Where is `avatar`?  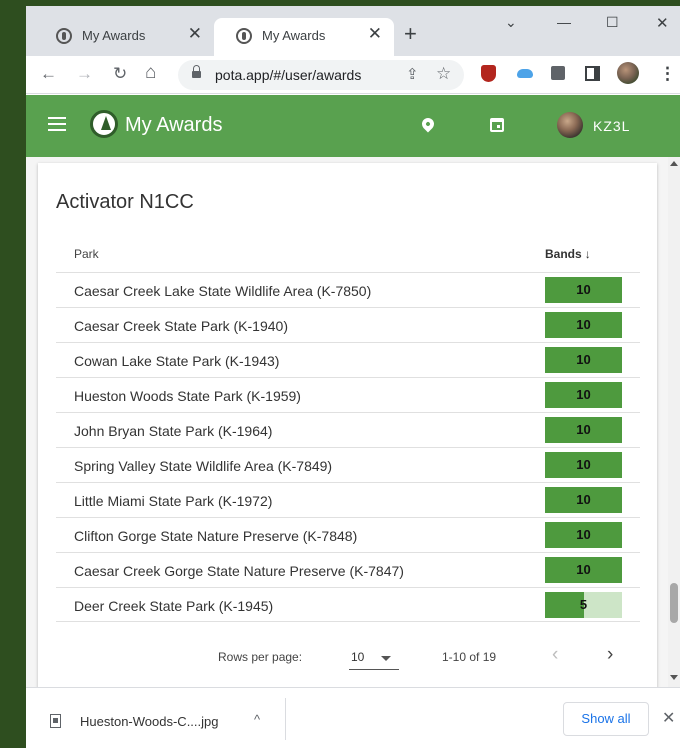 avatar is located at coordinates (570, 125).